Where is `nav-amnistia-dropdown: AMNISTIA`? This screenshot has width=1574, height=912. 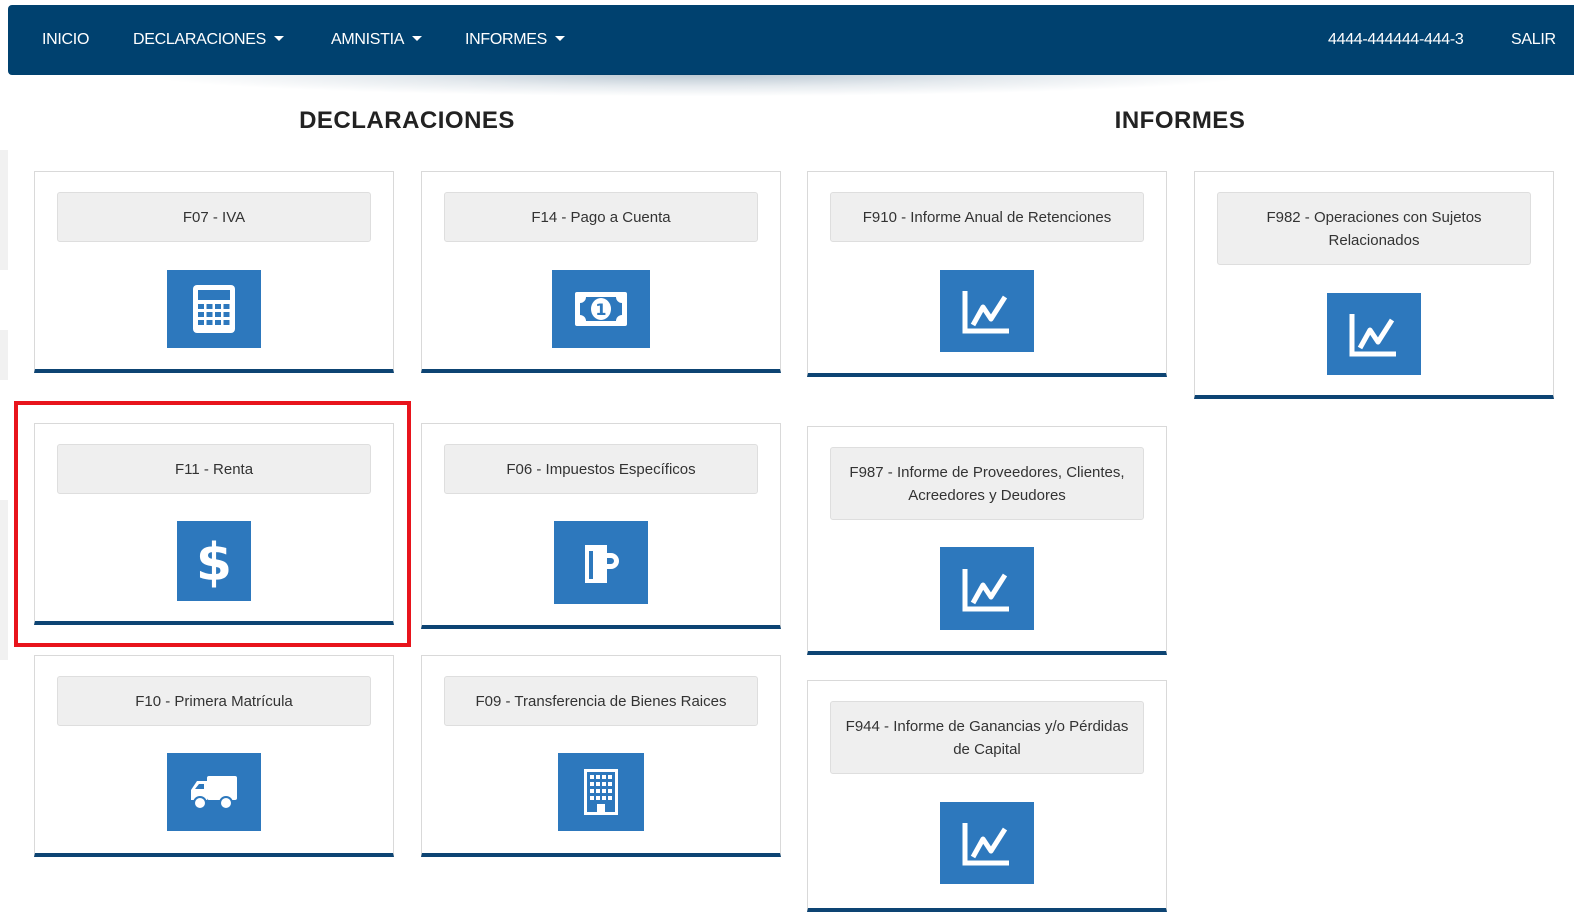
nav-amnistia-dropdown: AMNISTIA is located at coordinates (377, 40).